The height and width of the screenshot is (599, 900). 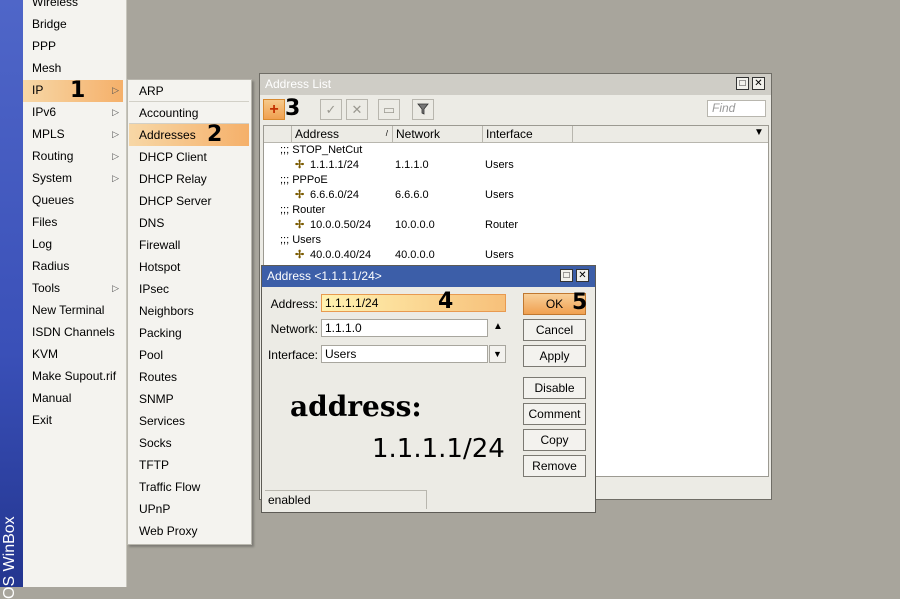 What do you see at coordinates (428, 276) in the screenshot?
I see `dialog-title-bar: Address <1.1.1.1/24> □ ✕` at bounding box center [428, 276].